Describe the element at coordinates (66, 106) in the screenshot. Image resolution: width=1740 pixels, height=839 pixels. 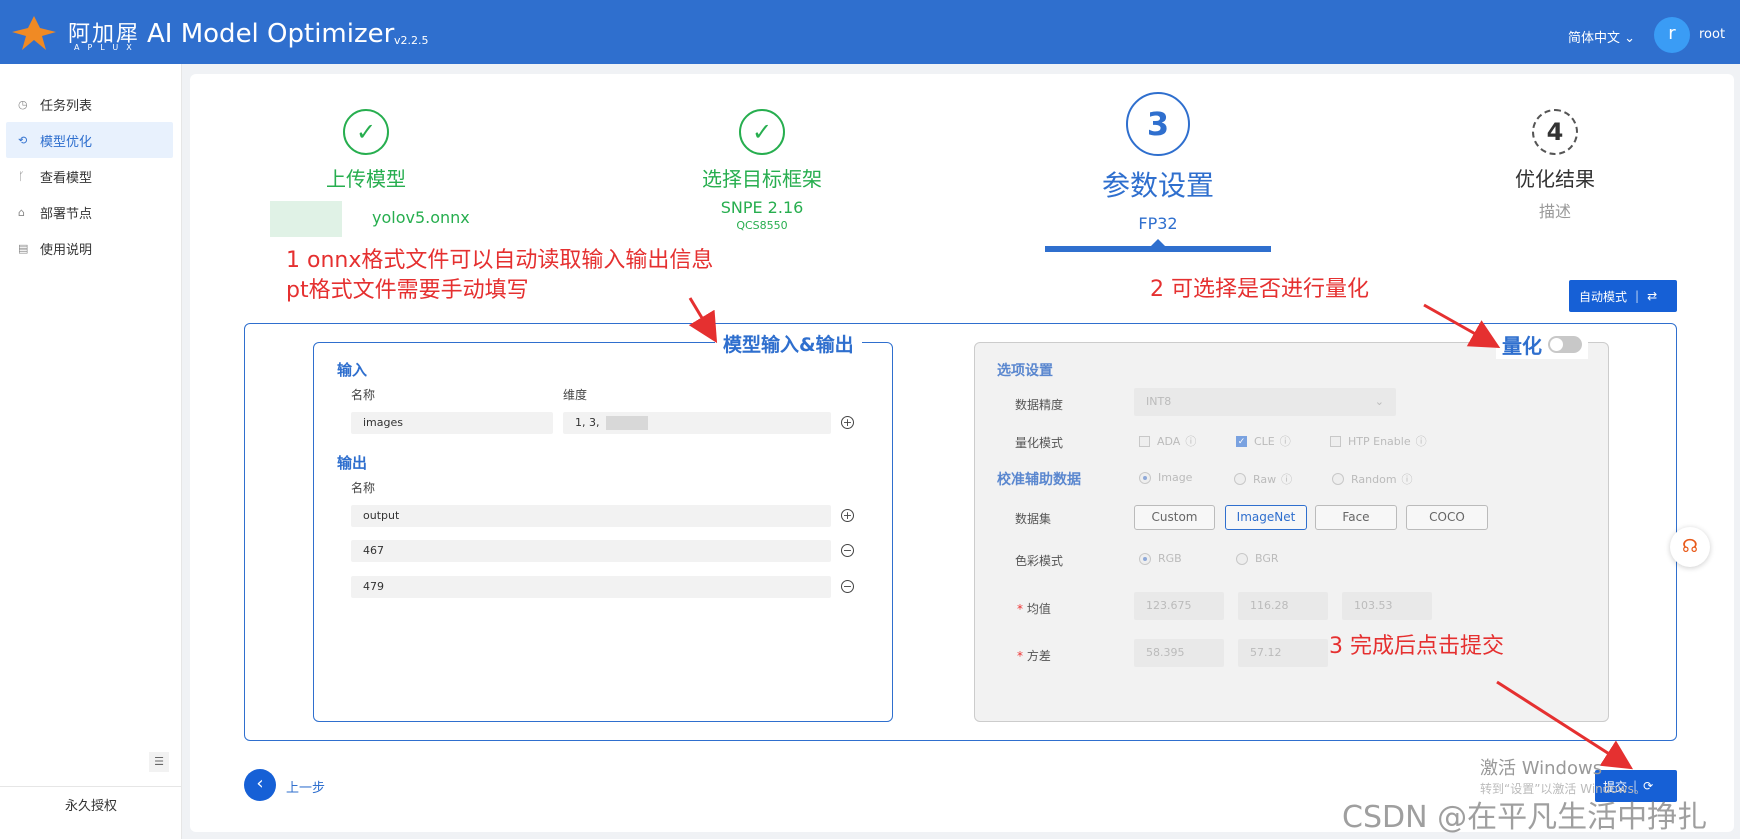
I see `sidebar-item-label: 任务列表` at that location.